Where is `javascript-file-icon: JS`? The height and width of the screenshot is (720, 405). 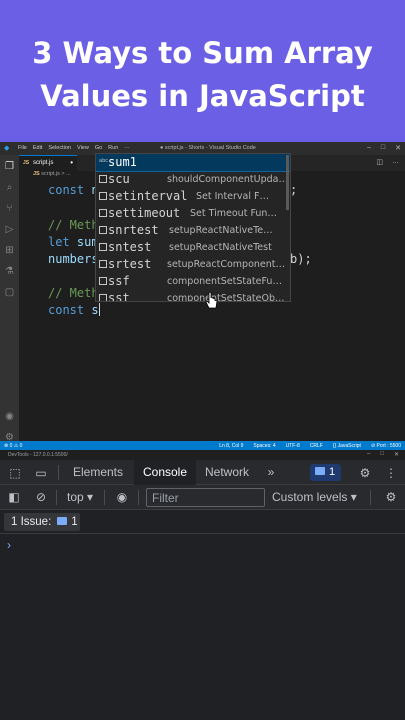 javascript-file-icon: JS is located at coordinates (36, 174).